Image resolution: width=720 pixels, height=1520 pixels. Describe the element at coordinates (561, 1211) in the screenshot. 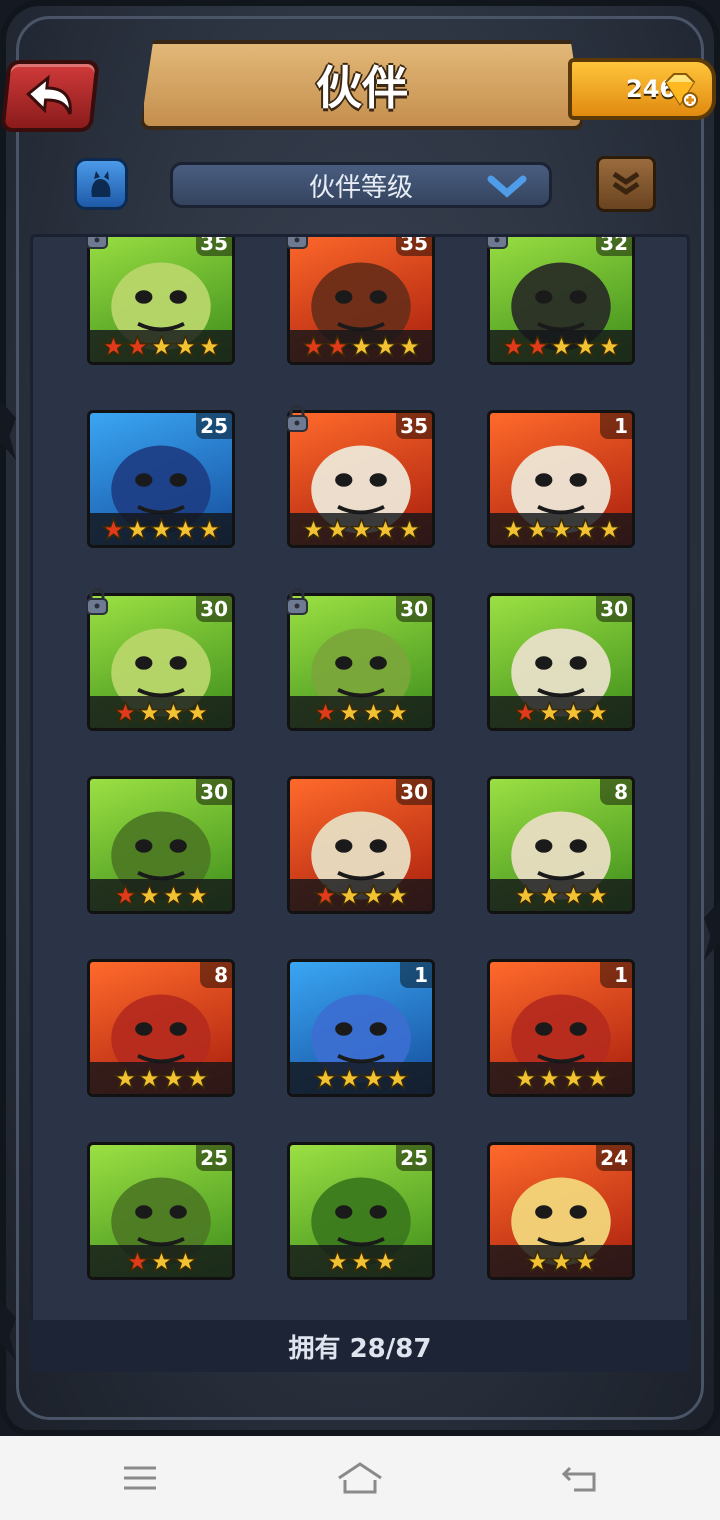

I see `partner-card: 24` at that location.